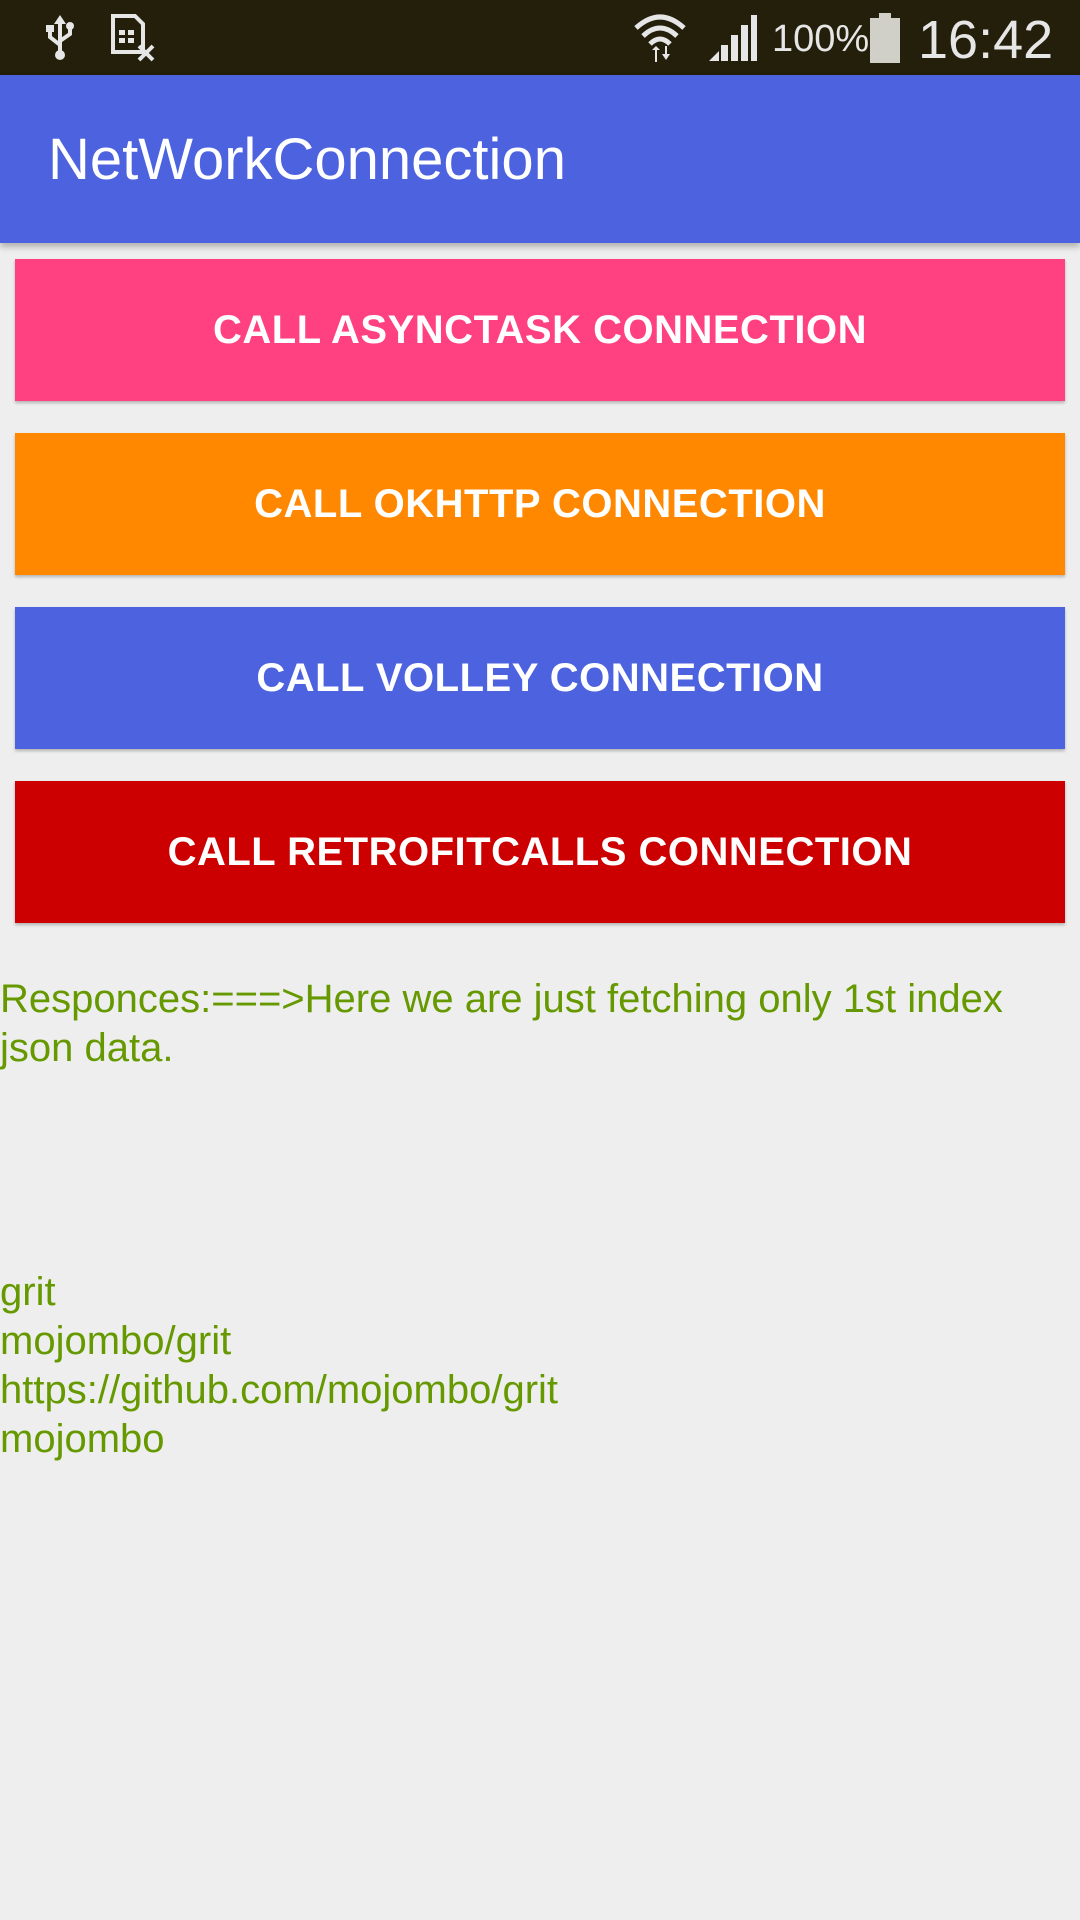 The width and height of the screenshot is (1080, 1920). What do you see at coordinates (540, 330) in the screenshot?
I see `call-asynctask-connection-button: CALL ASYNCTASK CONNECTION` at bounding box center [540, 330].